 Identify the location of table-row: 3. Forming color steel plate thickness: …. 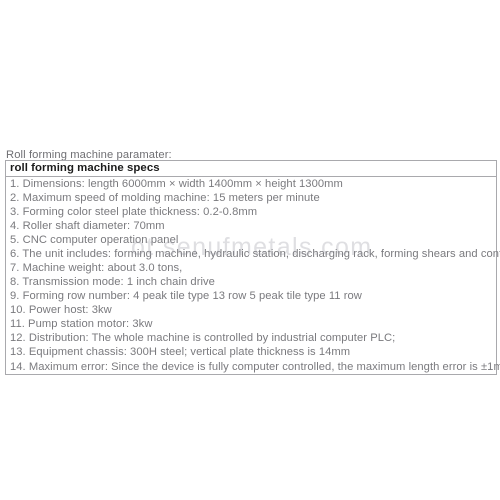
(251, 212).